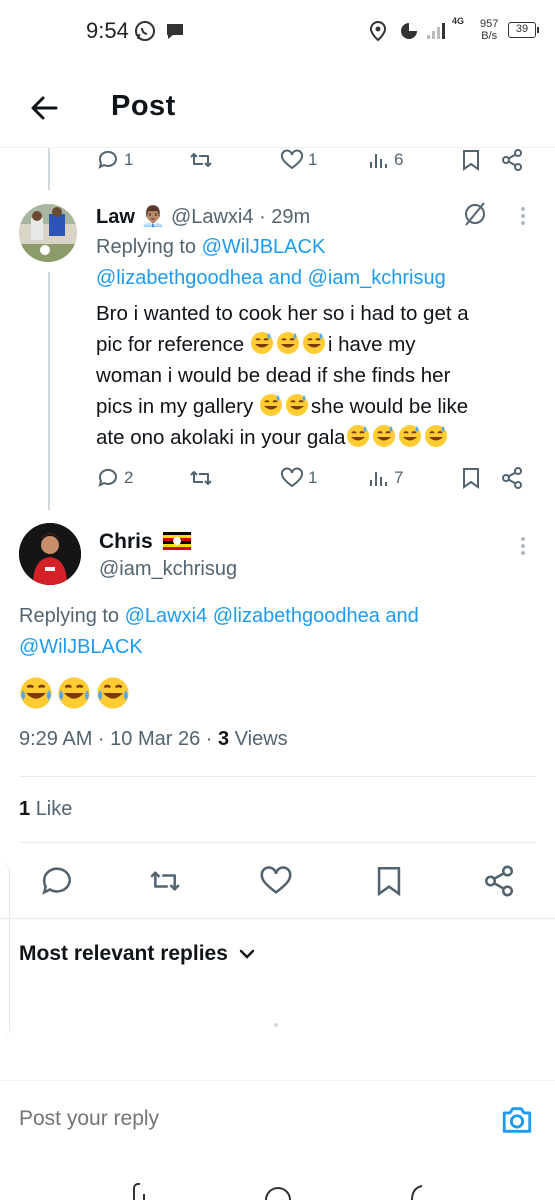  Describe the element at coordinates (5, 950) in the screenshot. I see `side-handle` at that location.